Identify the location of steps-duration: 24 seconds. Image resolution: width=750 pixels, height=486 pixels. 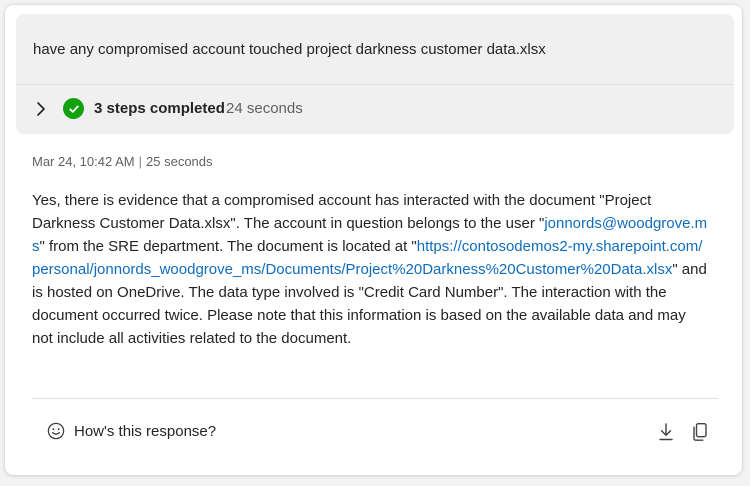
(264, 108).